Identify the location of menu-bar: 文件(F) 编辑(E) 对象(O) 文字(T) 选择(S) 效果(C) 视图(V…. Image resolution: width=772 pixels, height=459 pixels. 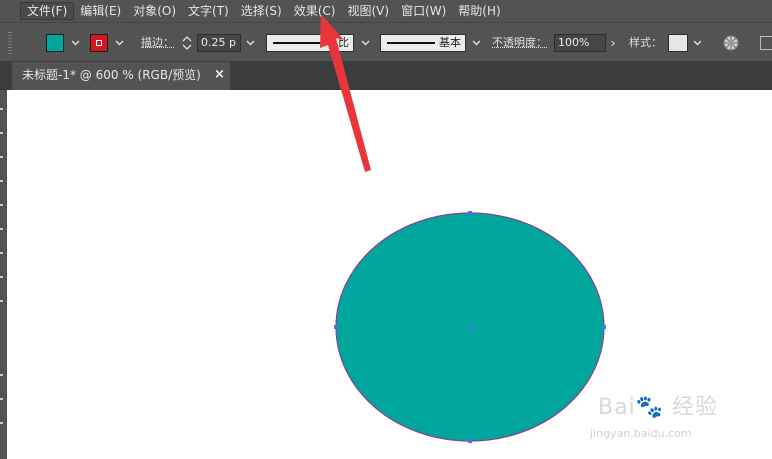
(386, 11).